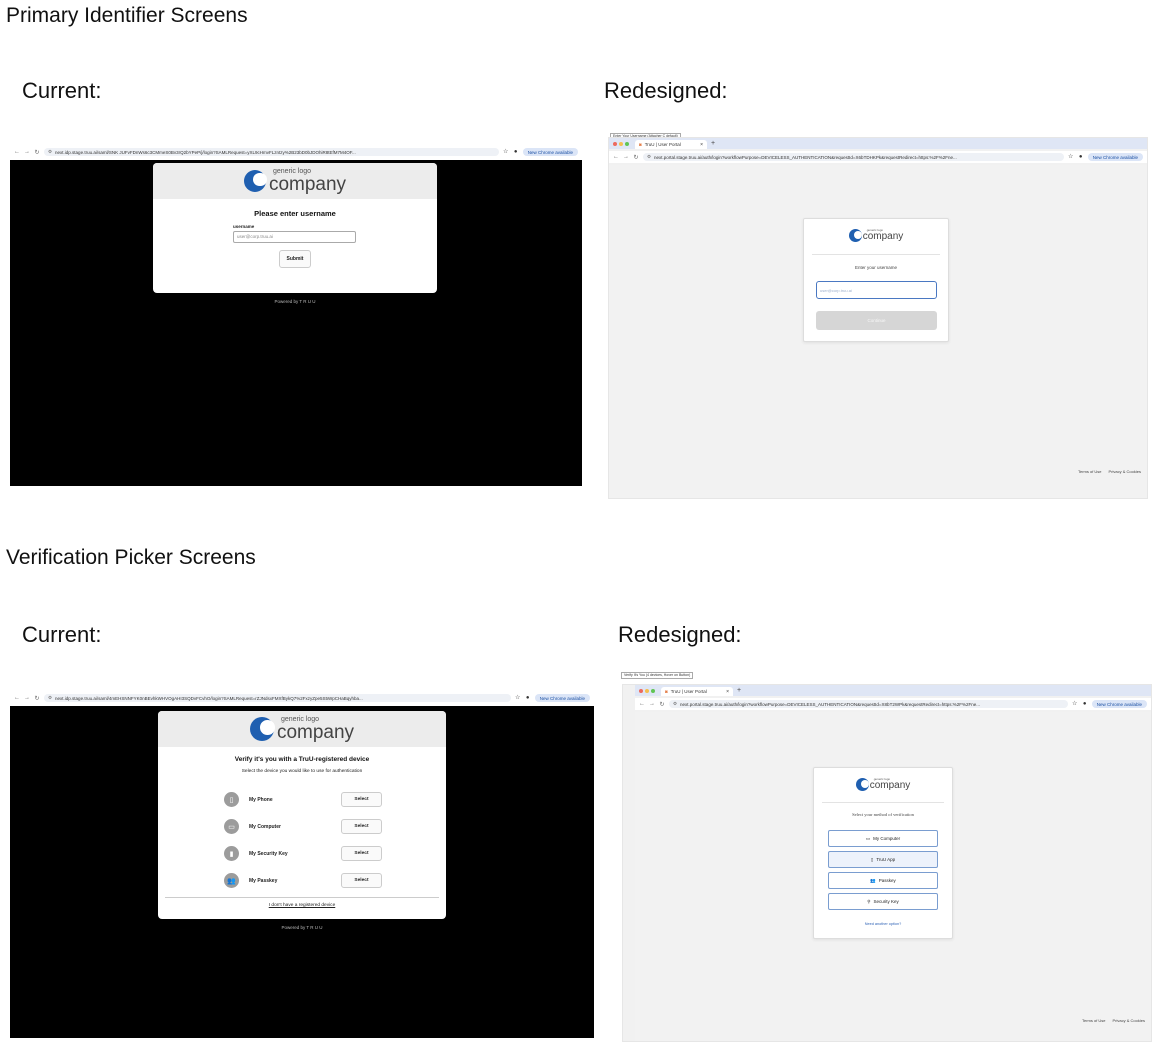 The height and width of the screenshot is (1053, 1157). I want to click on site-info-icon: ⚙, so click(50, 697).